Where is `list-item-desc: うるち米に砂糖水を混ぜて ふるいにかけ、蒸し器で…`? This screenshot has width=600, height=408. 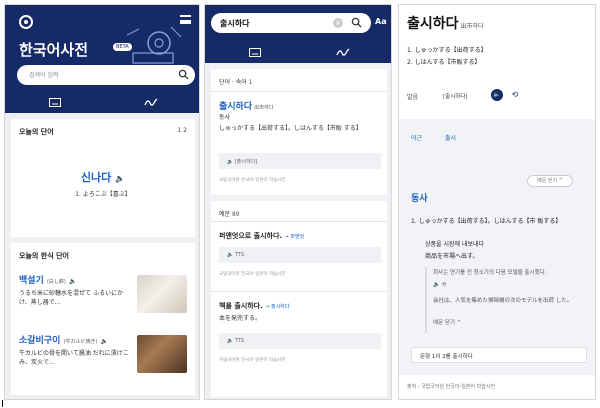 list-item-desc: うるち米に砂糖水を混ぜて ふるいにかけ、蒸し器で… is located at coordinates (71, 298).